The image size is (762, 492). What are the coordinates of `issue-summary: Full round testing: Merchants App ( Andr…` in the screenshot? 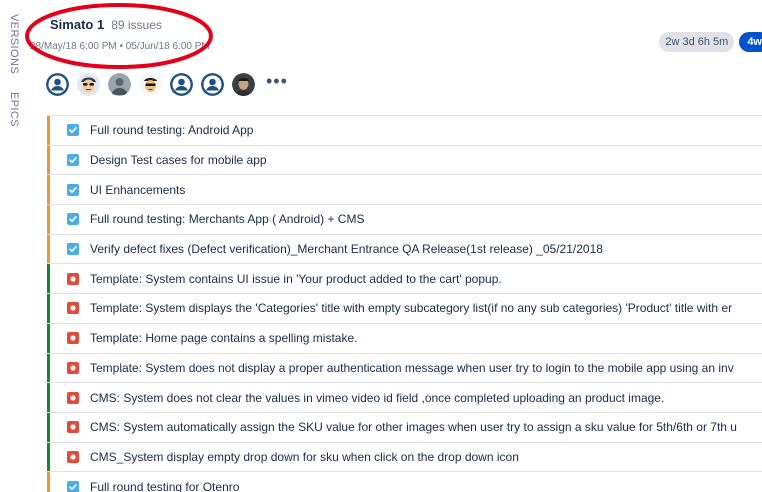 It's located at (227, 219).